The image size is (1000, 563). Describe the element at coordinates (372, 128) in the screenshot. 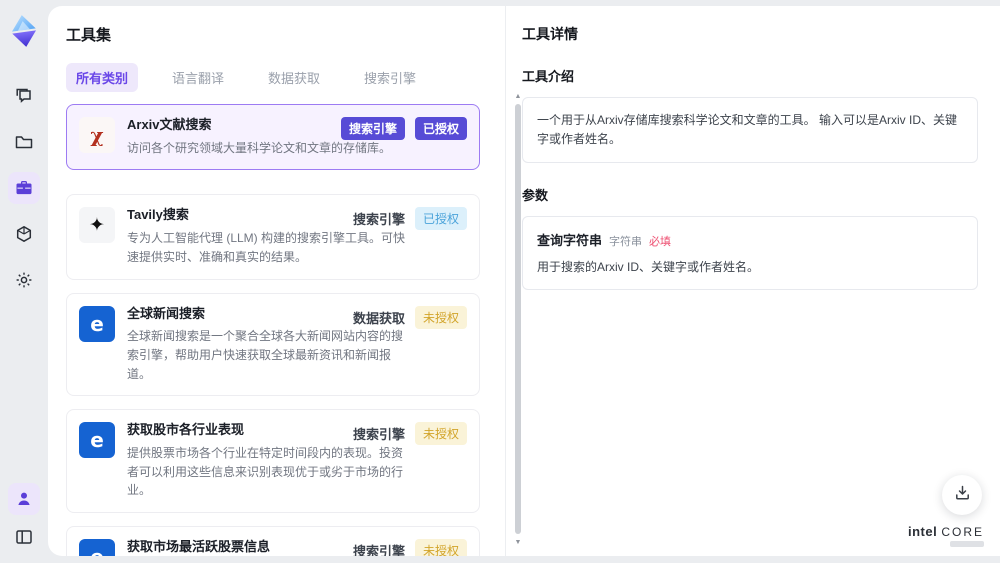

I see `category-badge: 搜索引擎` at that location.